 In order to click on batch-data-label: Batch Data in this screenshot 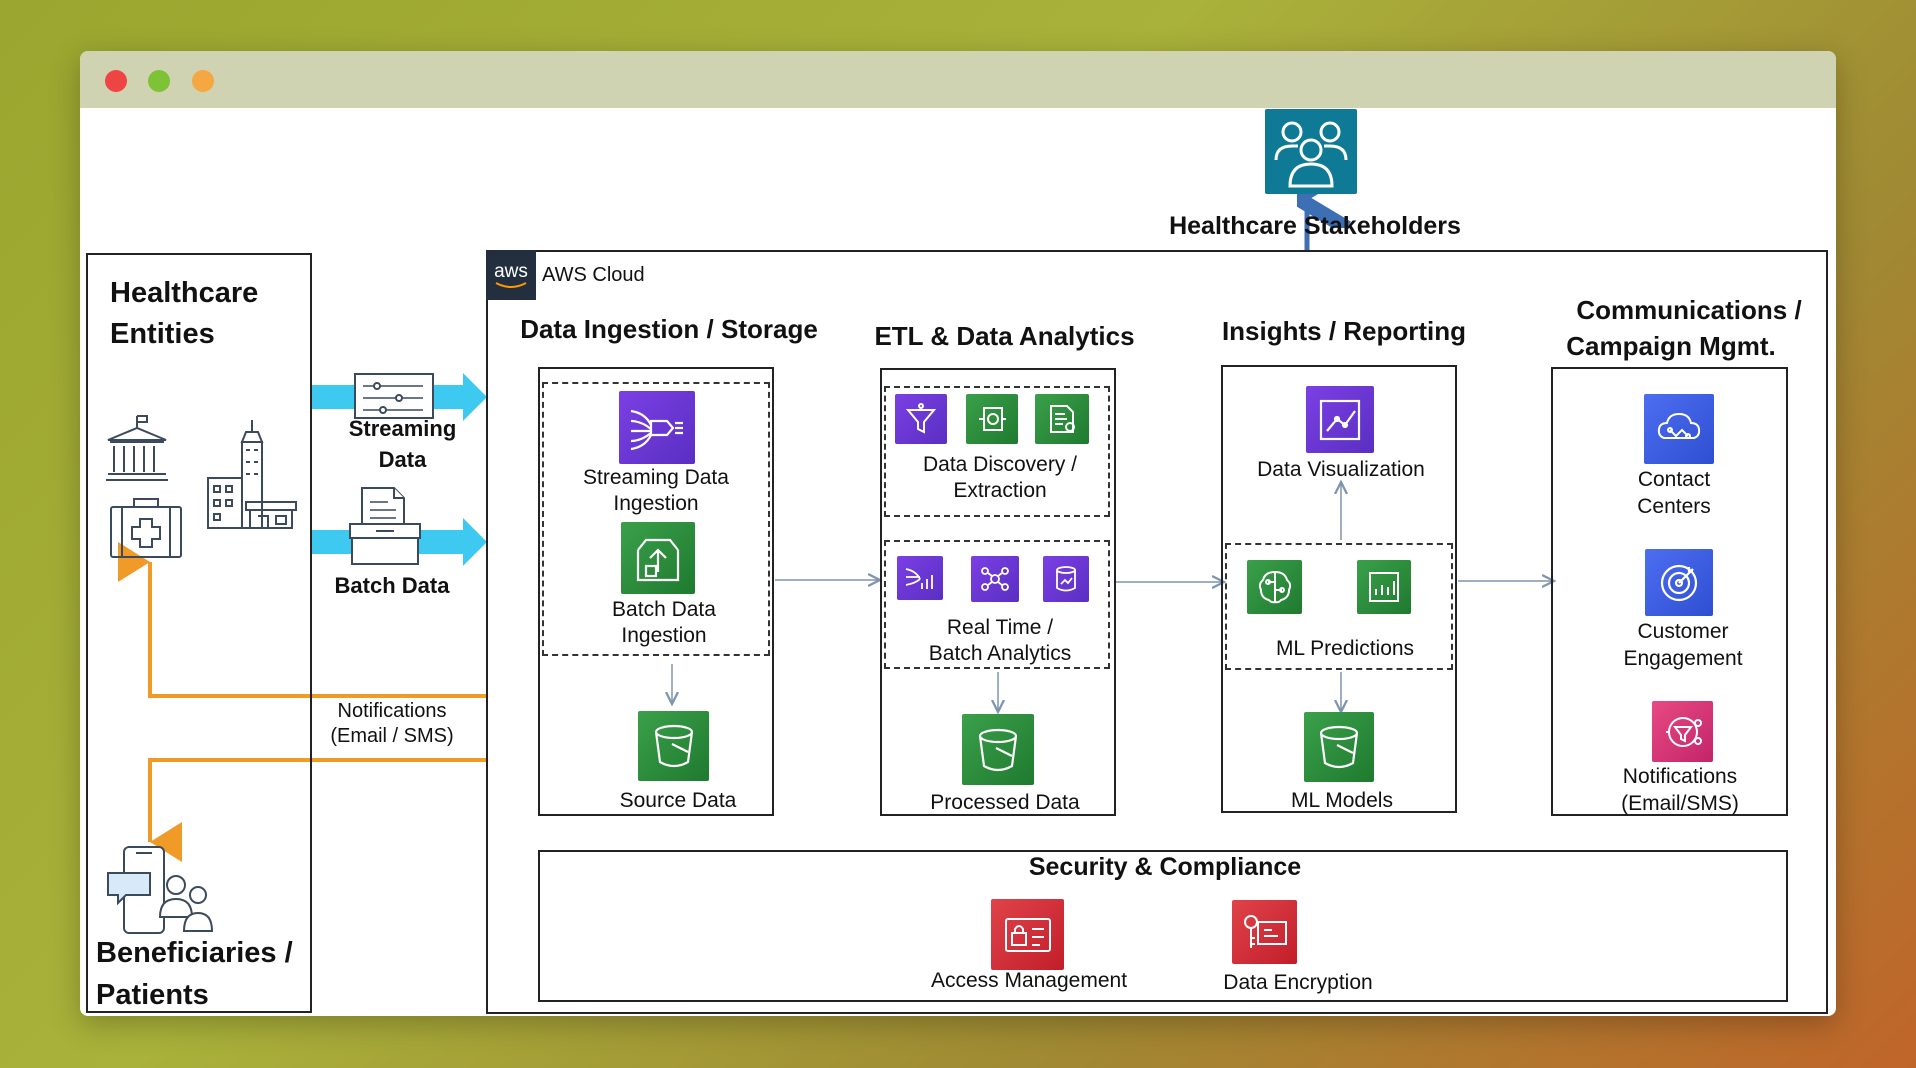, I will do `click(392, 585)`.